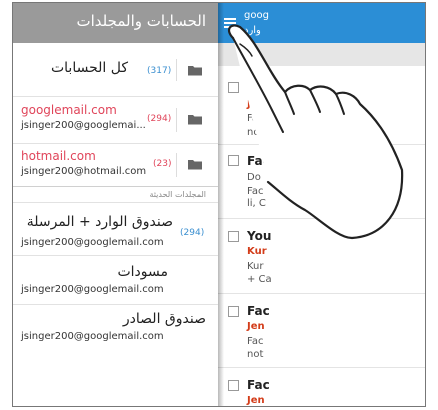  I want to click on drawer-title: الحسابات والمجلدات, so click(141, 21).